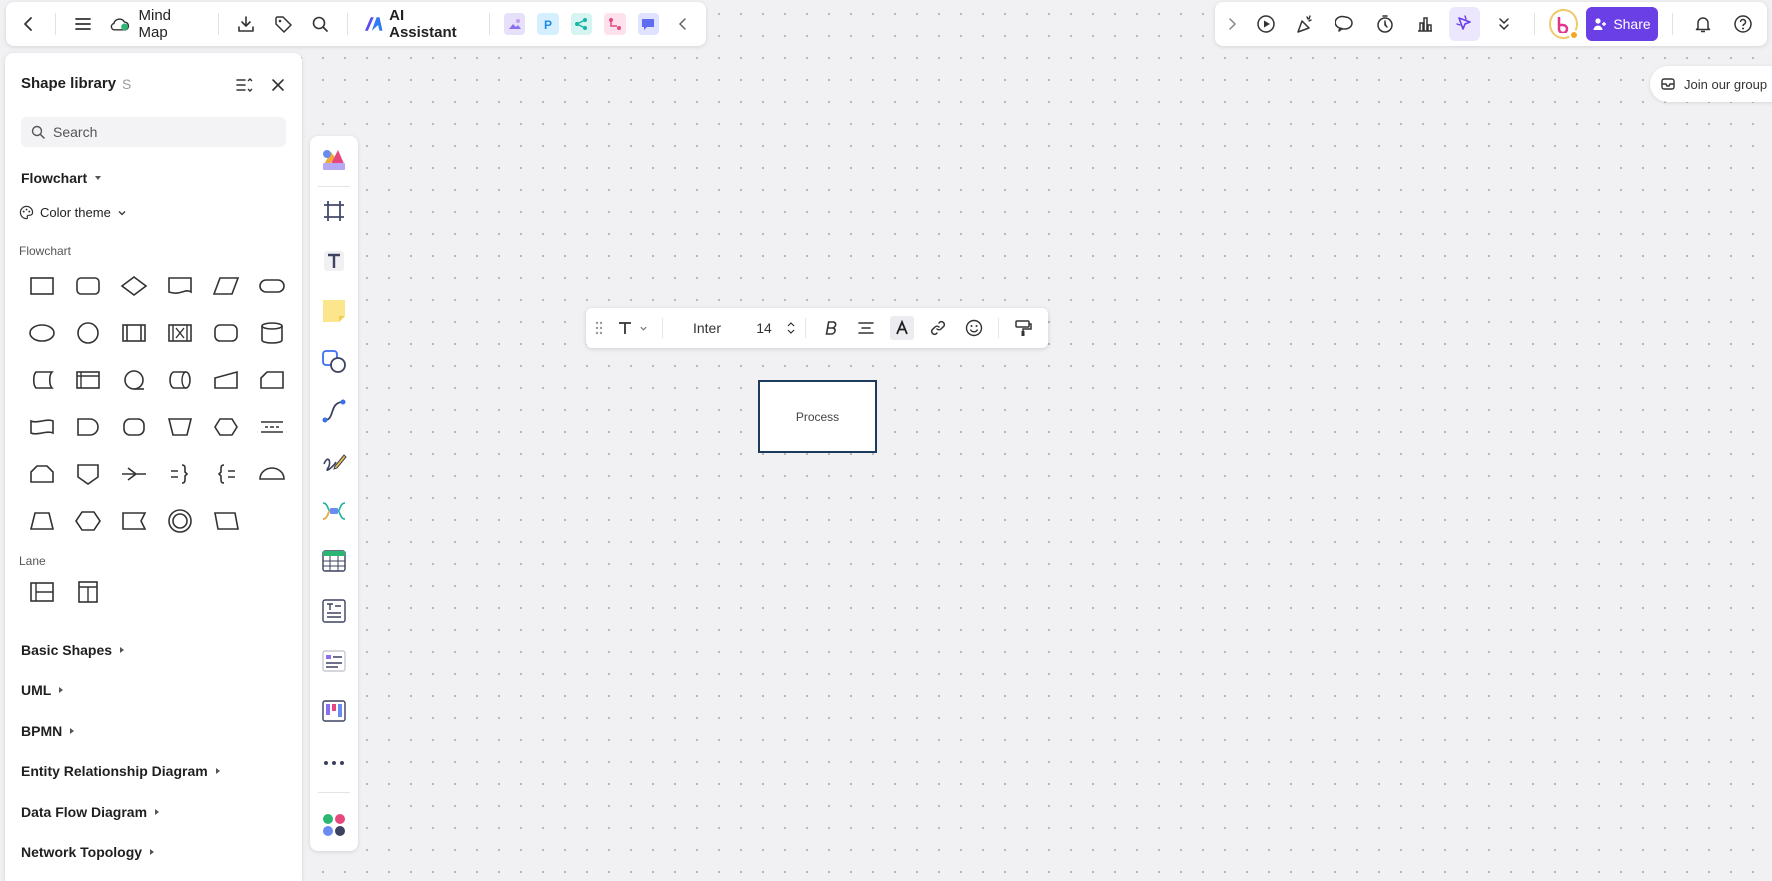  What do you see at coordinates (334, 763) in the screenshot?
I see `more-tools-icon` at bounding box center [334, 763].